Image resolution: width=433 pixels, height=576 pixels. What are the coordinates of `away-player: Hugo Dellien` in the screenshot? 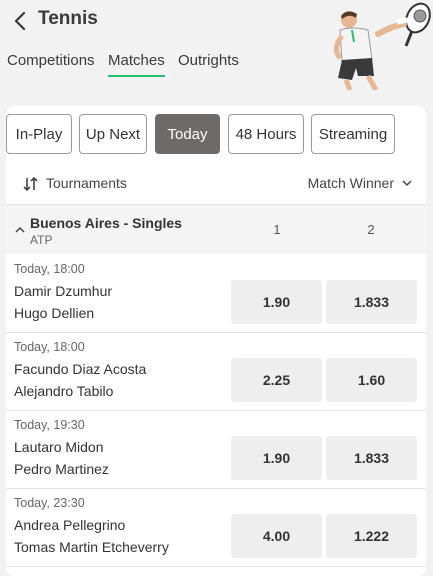 It's located at (54, 313).